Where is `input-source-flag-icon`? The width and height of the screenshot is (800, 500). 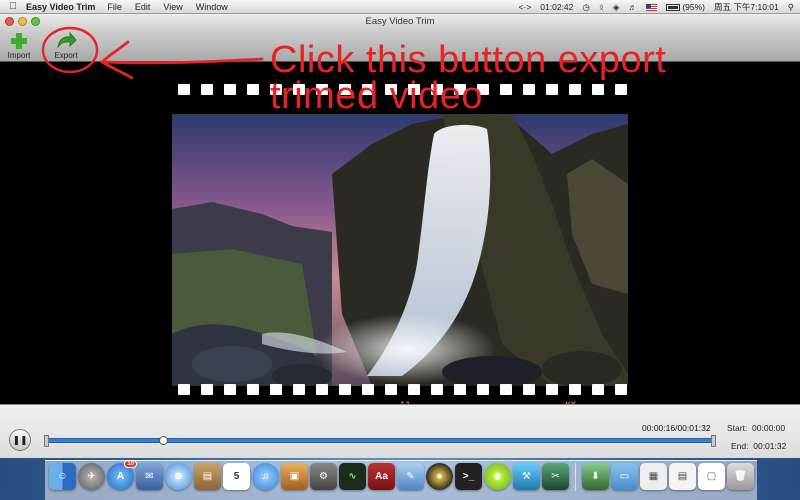
input-source-flag-icon is located at coordinates (651, 7).